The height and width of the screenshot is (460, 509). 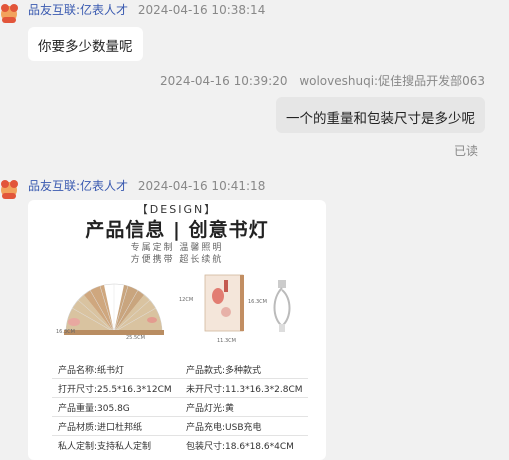 I want to click on sender-name: woloveshuqi:促佳搜品开发部063, so click(x=392, y=81).